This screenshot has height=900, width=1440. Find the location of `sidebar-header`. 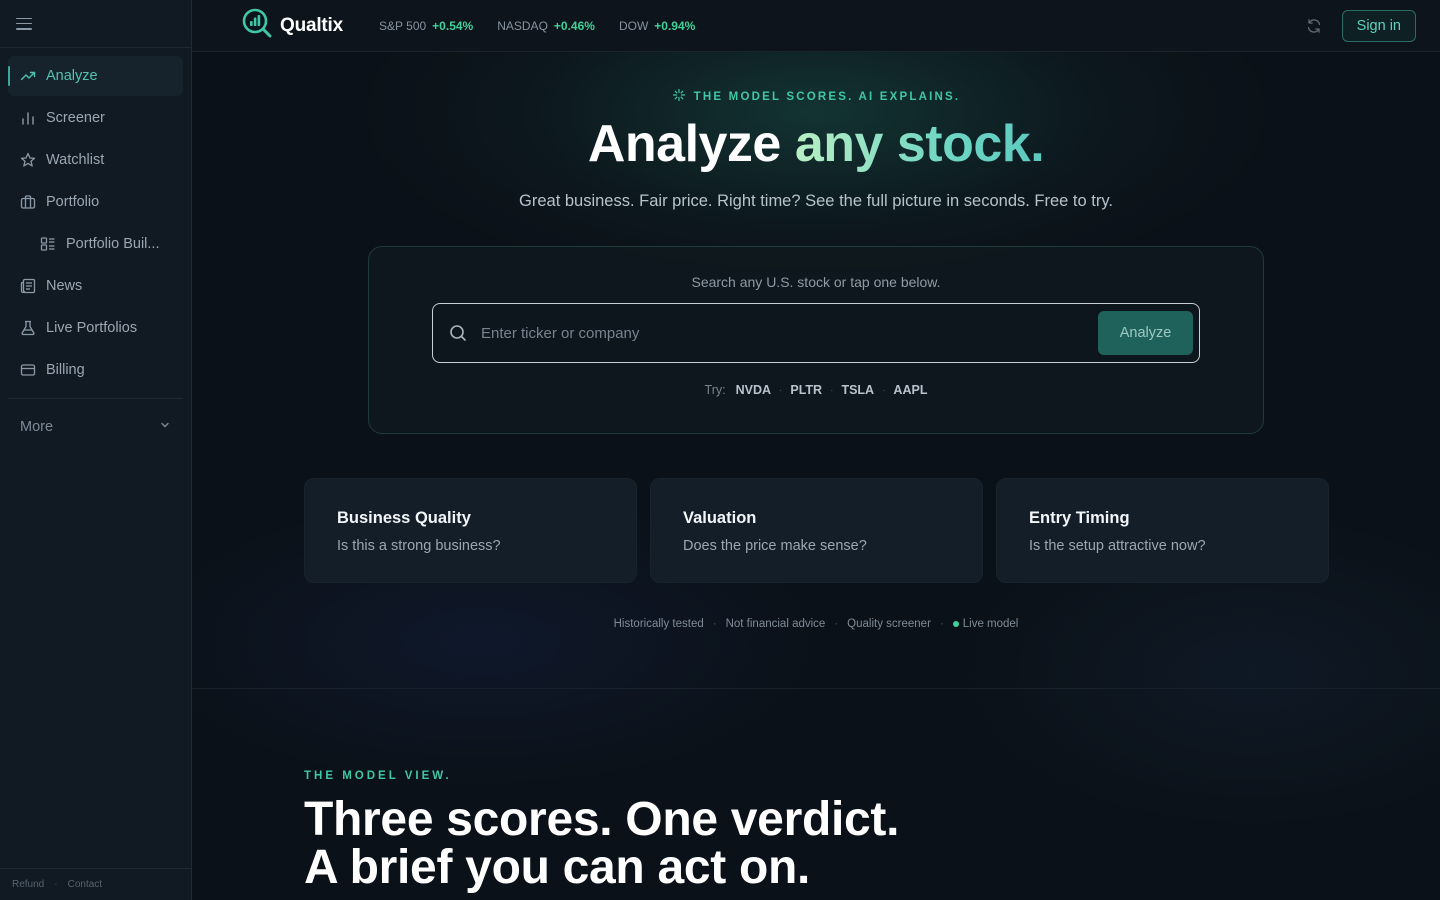

sidebar-header is located at coordinates (95, 24).